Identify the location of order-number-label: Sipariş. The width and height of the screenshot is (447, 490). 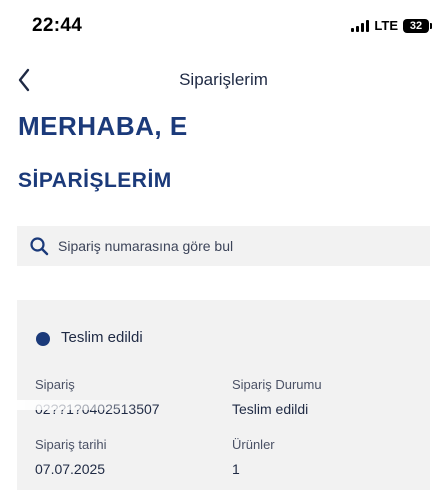
(55, 384).